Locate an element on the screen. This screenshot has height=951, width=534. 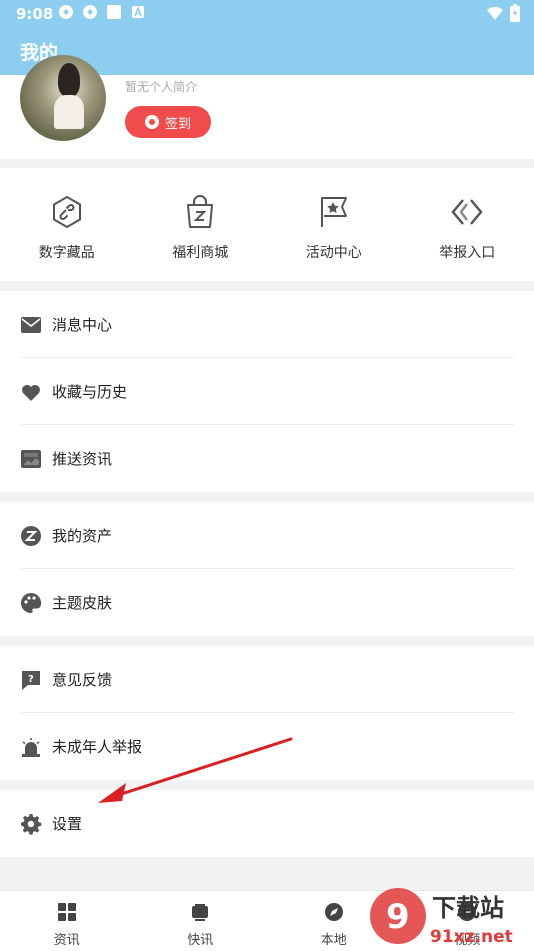
push-icon is located at coordinates (31, 459).